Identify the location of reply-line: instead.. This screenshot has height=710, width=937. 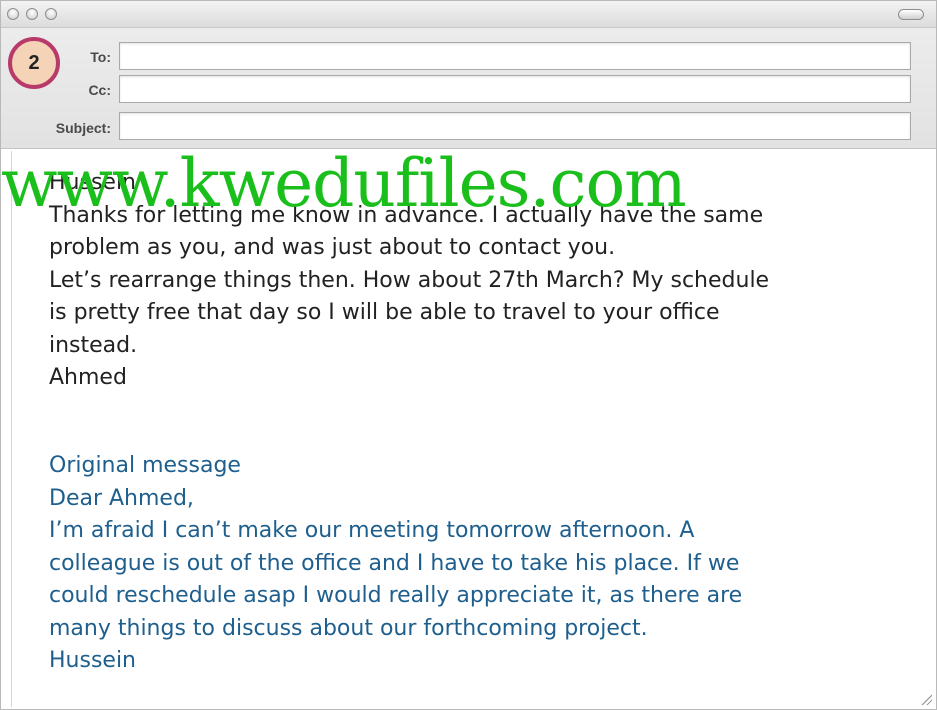
(93, 345).